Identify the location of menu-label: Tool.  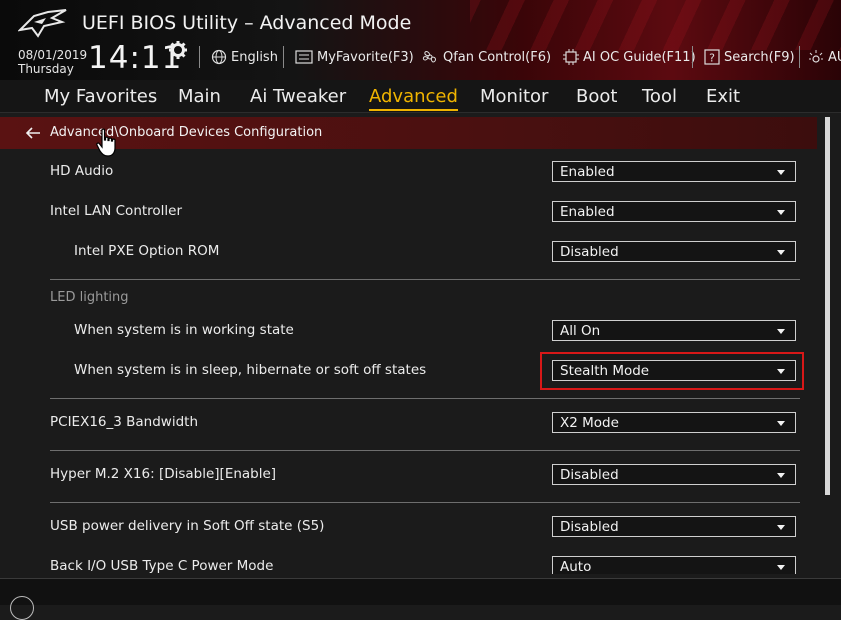
(659, 96).